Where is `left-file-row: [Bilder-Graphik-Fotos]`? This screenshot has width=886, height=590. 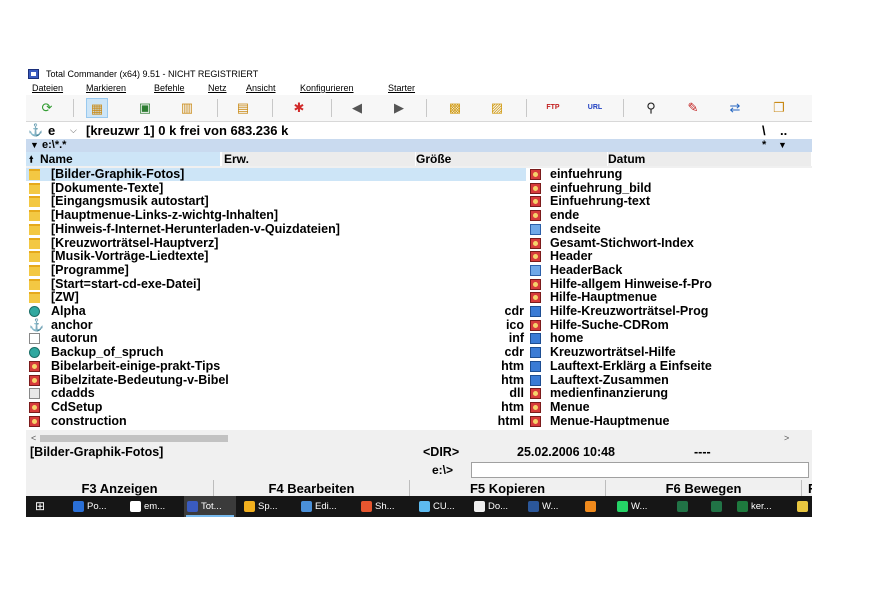 left-file-row: [Bilder-Graphik-Fotos] is located at coordinates (276, 174).